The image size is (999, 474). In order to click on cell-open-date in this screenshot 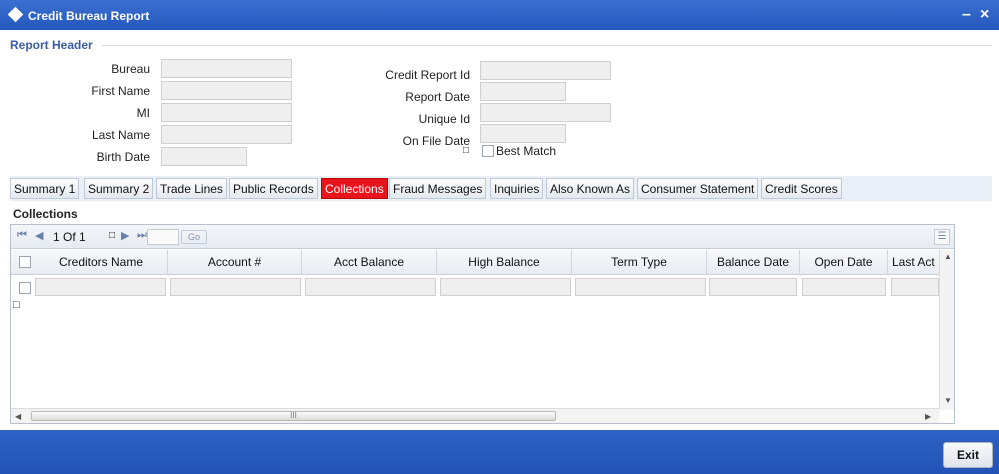, I will do `click(844, 287)`.